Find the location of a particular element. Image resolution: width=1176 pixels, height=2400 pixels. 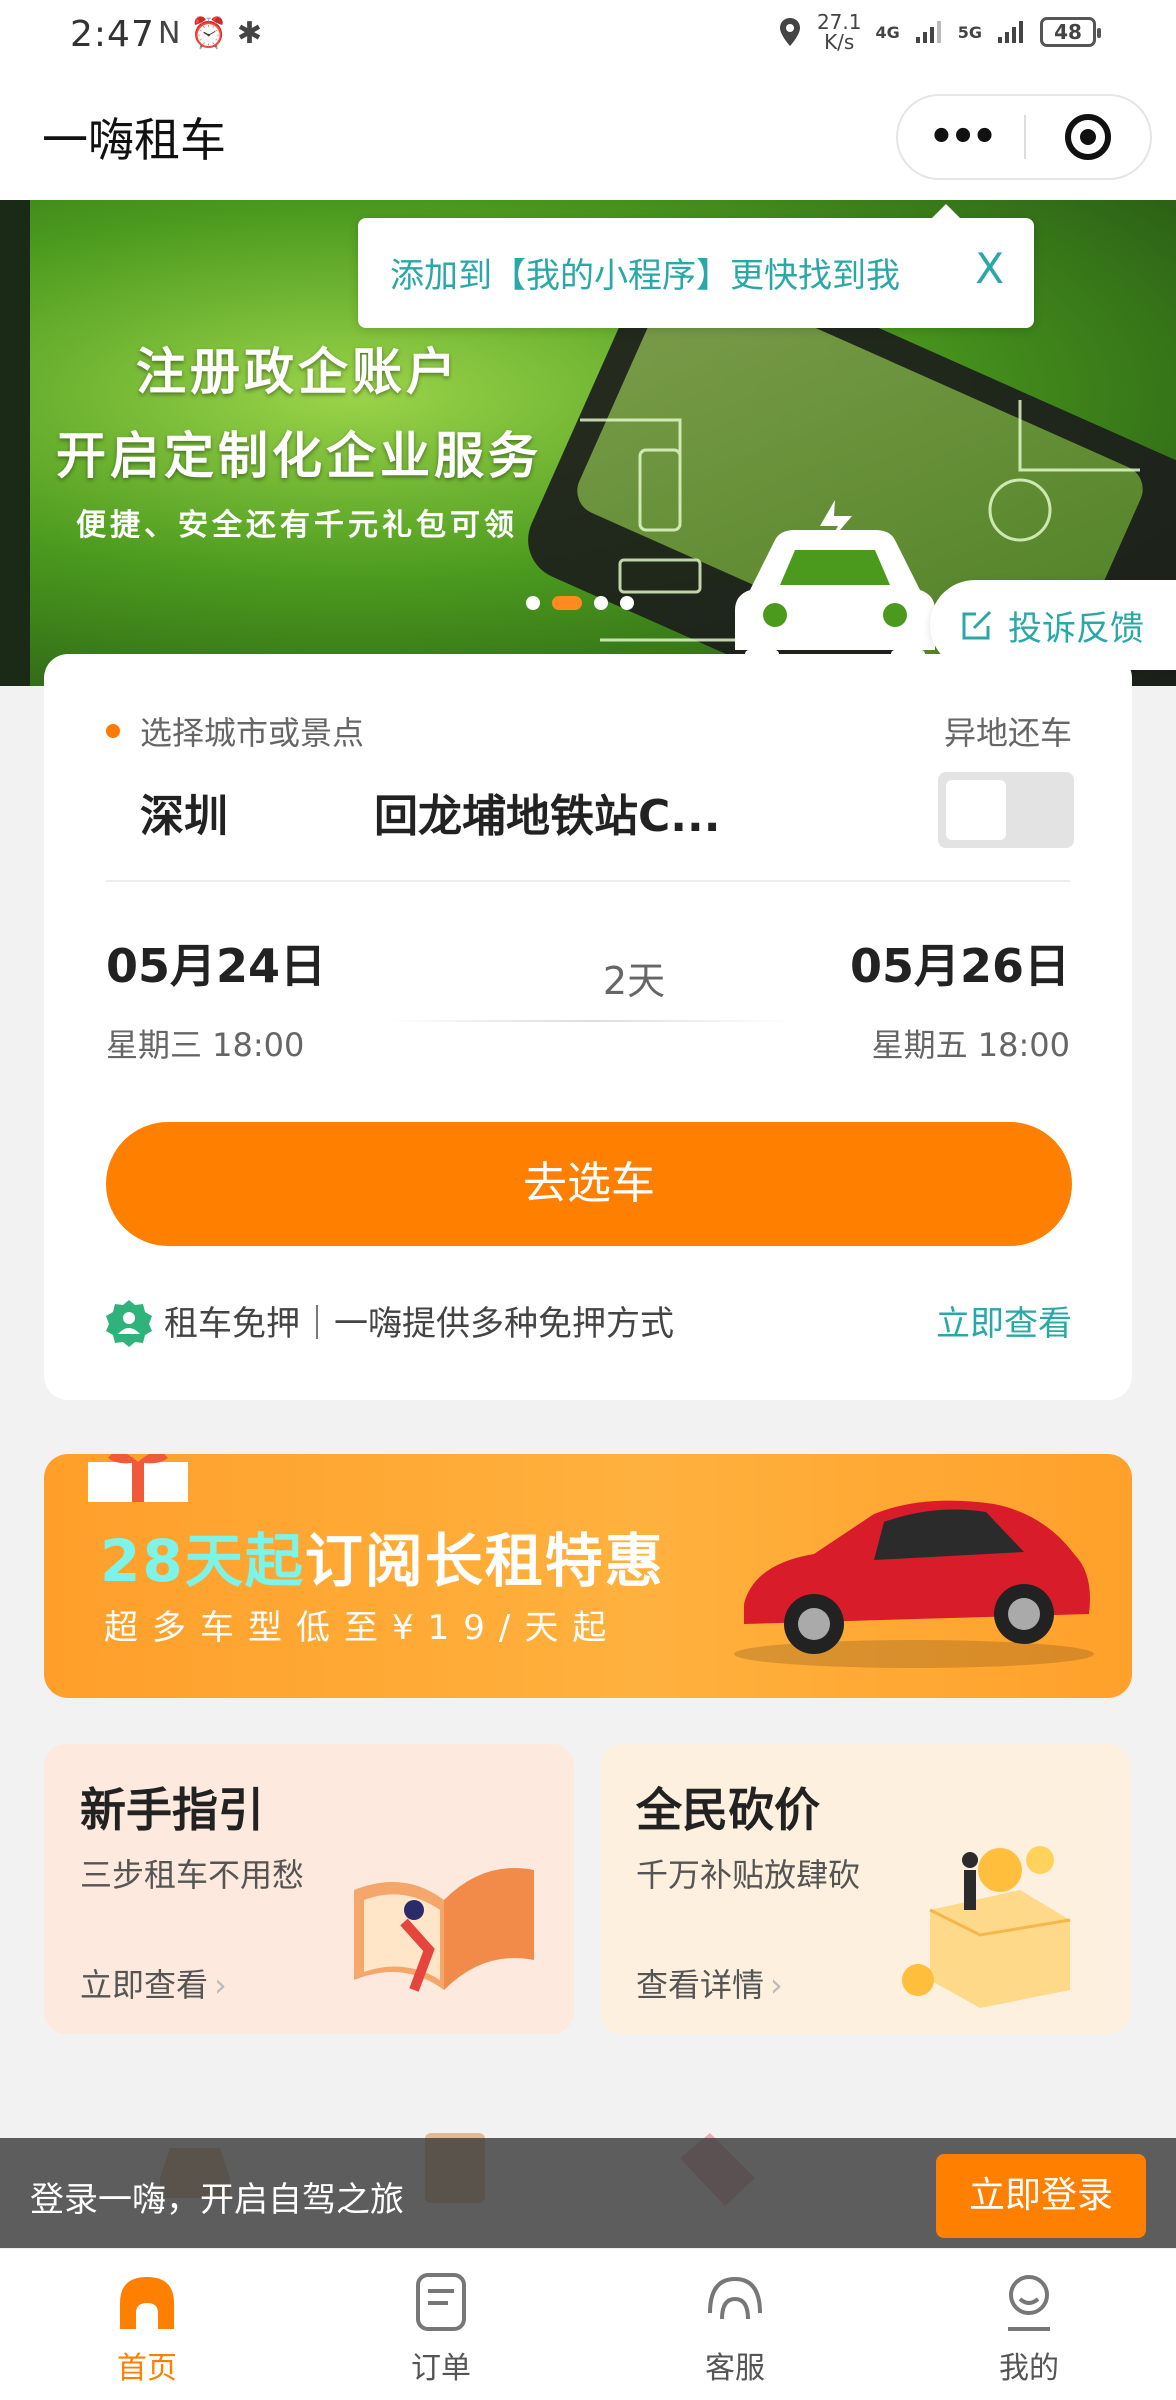

tab-profile-label: 我的 is located at coordinates (1029, 2368).